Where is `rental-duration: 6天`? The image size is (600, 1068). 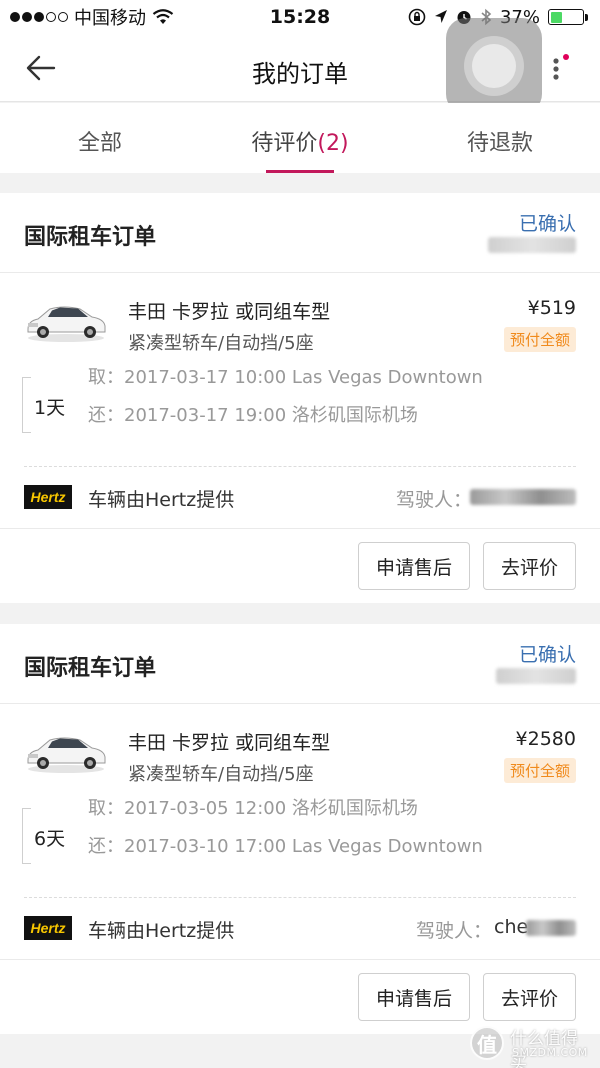
rental-duration: 6天 is located at coordinates (45, 836).